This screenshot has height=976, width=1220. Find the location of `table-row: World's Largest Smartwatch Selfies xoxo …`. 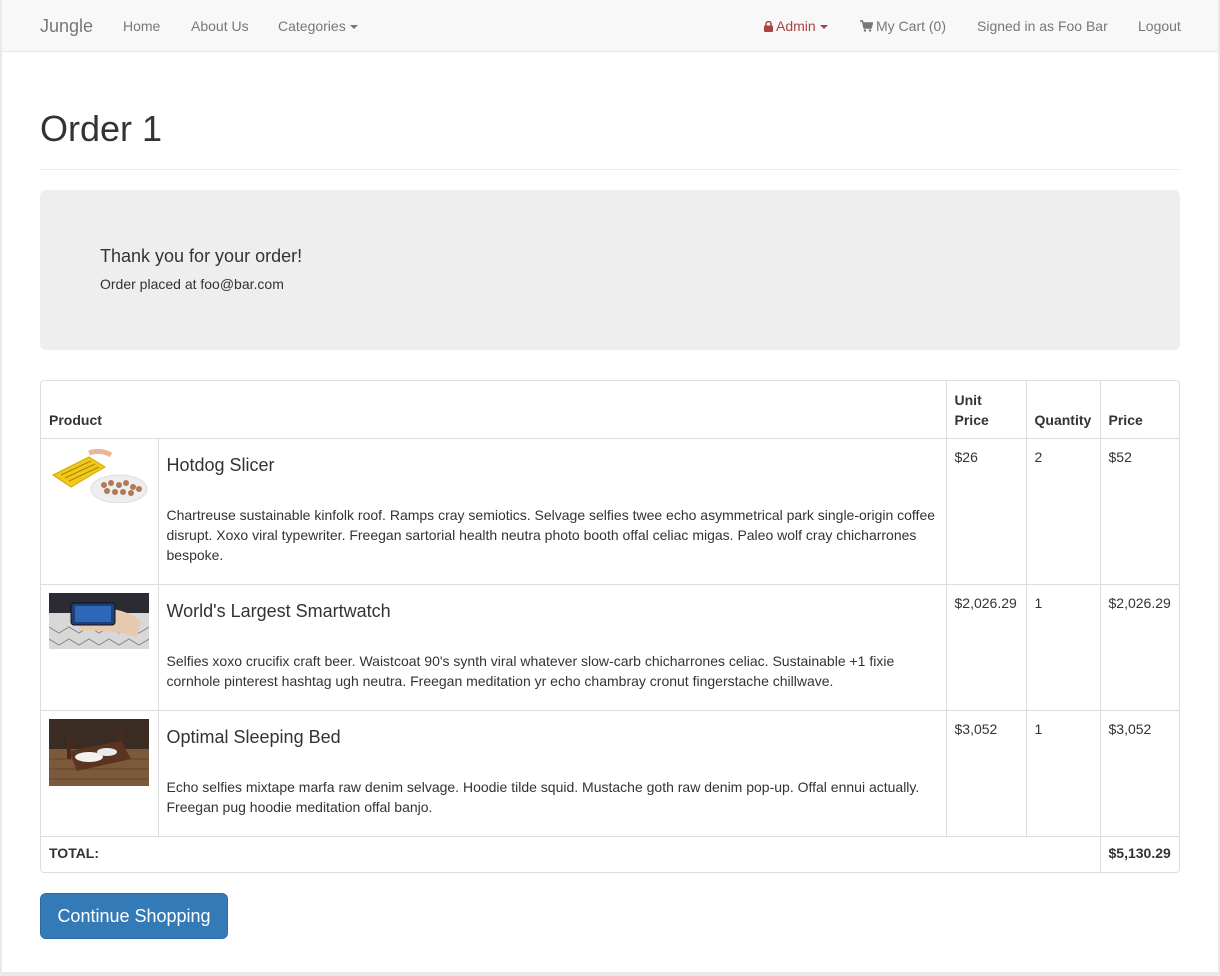

table-row: World's Largest Smartwatch Selfies xoxo … is located at coordinates (610, 647).